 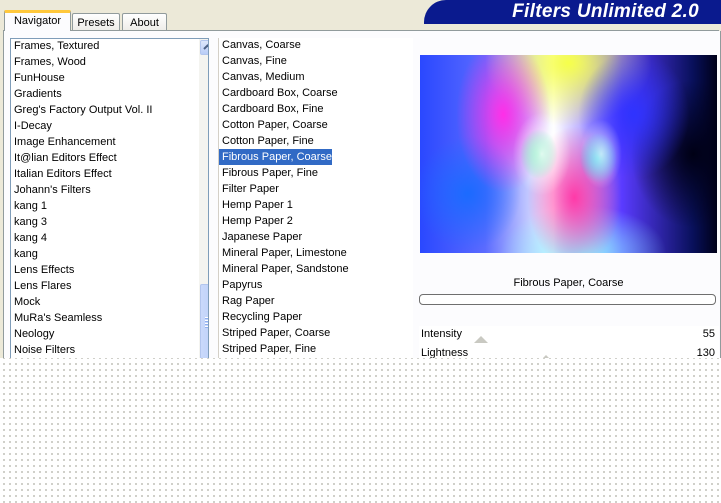 I want to click on scrollbar-thumb, so click(x=204, y=321).